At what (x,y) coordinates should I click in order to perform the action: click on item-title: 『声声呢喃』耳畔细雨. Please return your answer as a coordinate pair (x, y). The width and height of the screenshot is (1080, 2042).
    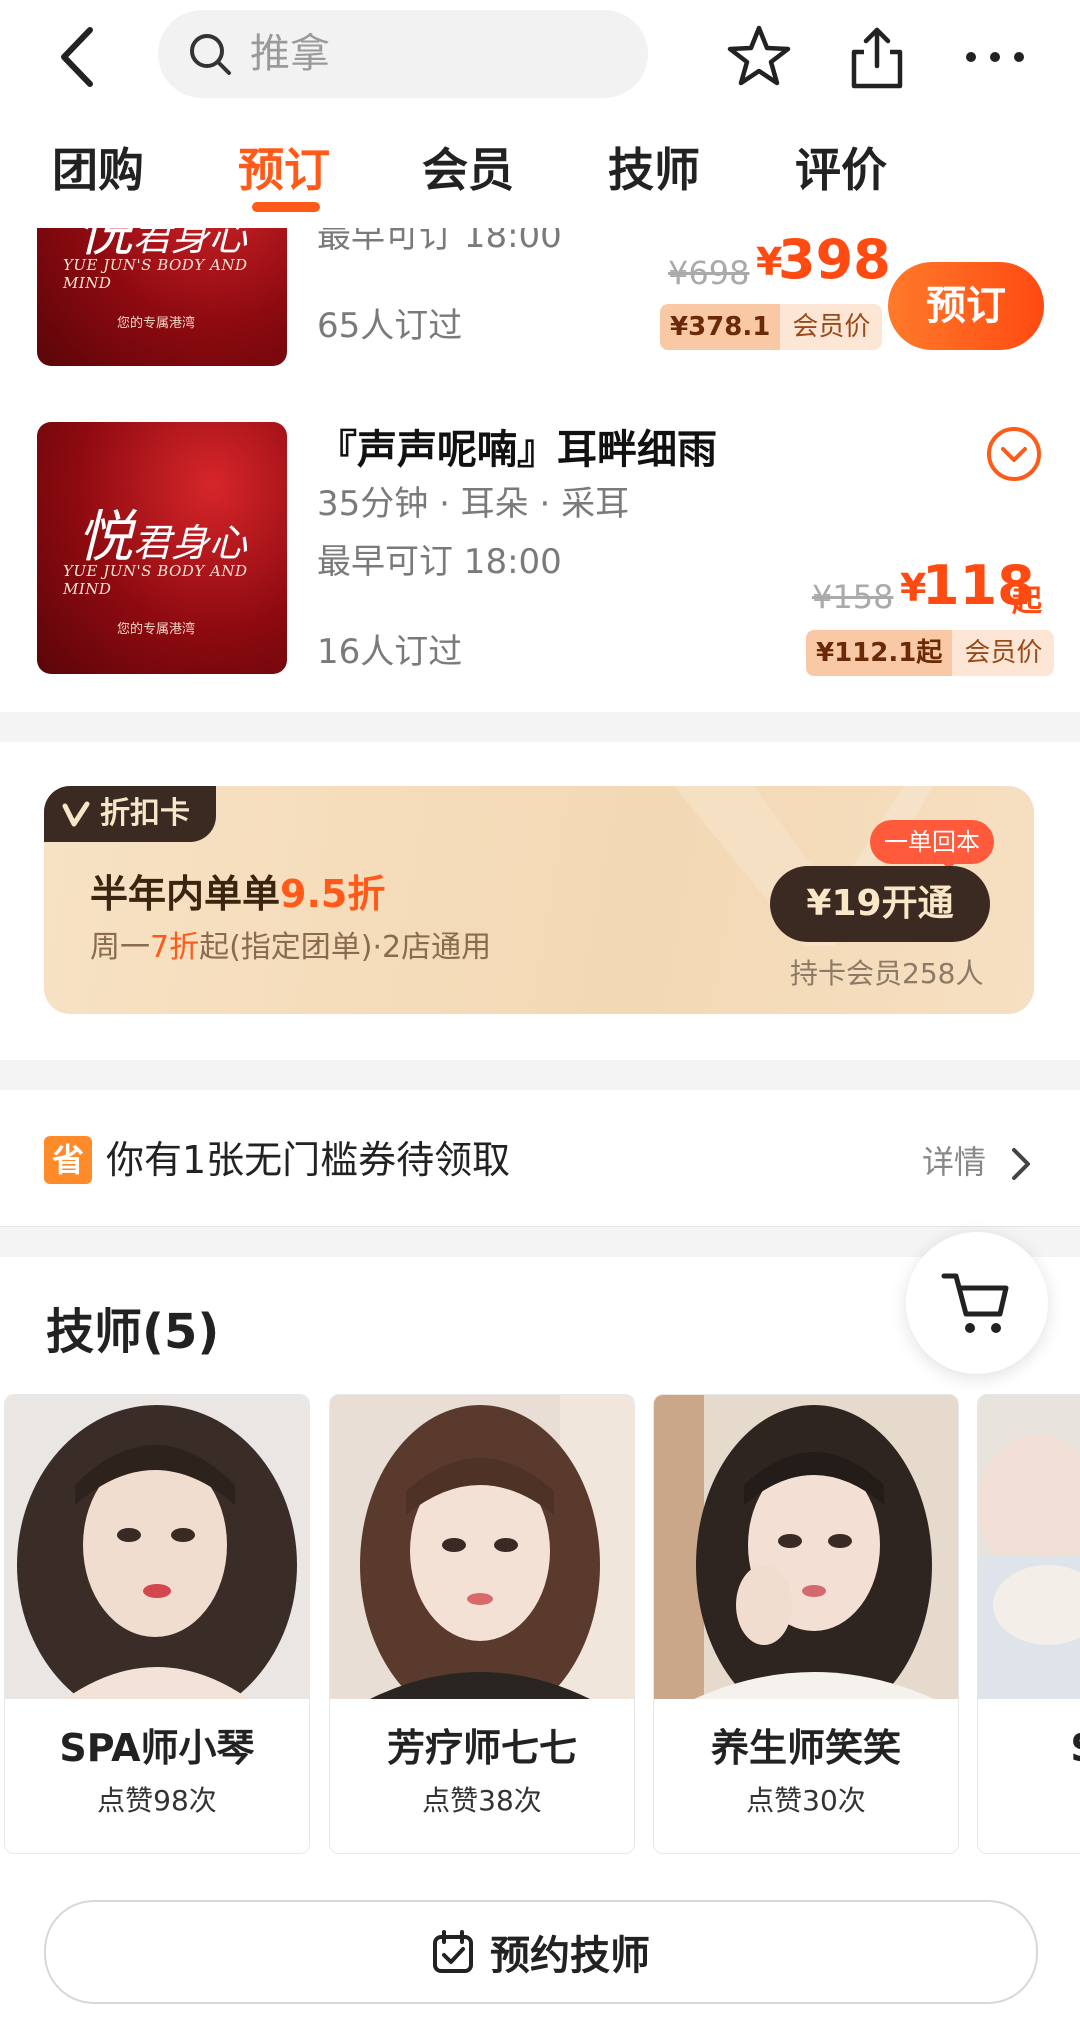
    Looking at the image, I should click on (517, 450).